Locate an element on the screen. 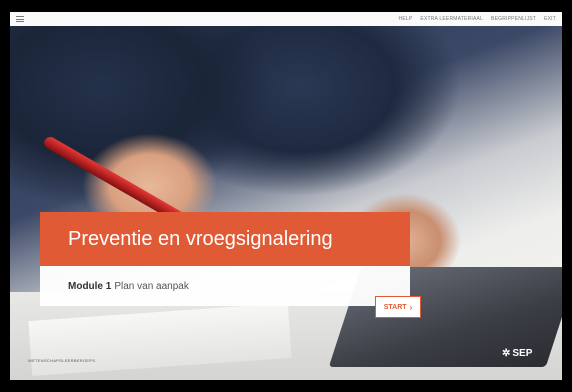 Image resolution: width=572 pixels, height=392 pixels. hamburger-menu-icon is located at coordinates (20, 19).